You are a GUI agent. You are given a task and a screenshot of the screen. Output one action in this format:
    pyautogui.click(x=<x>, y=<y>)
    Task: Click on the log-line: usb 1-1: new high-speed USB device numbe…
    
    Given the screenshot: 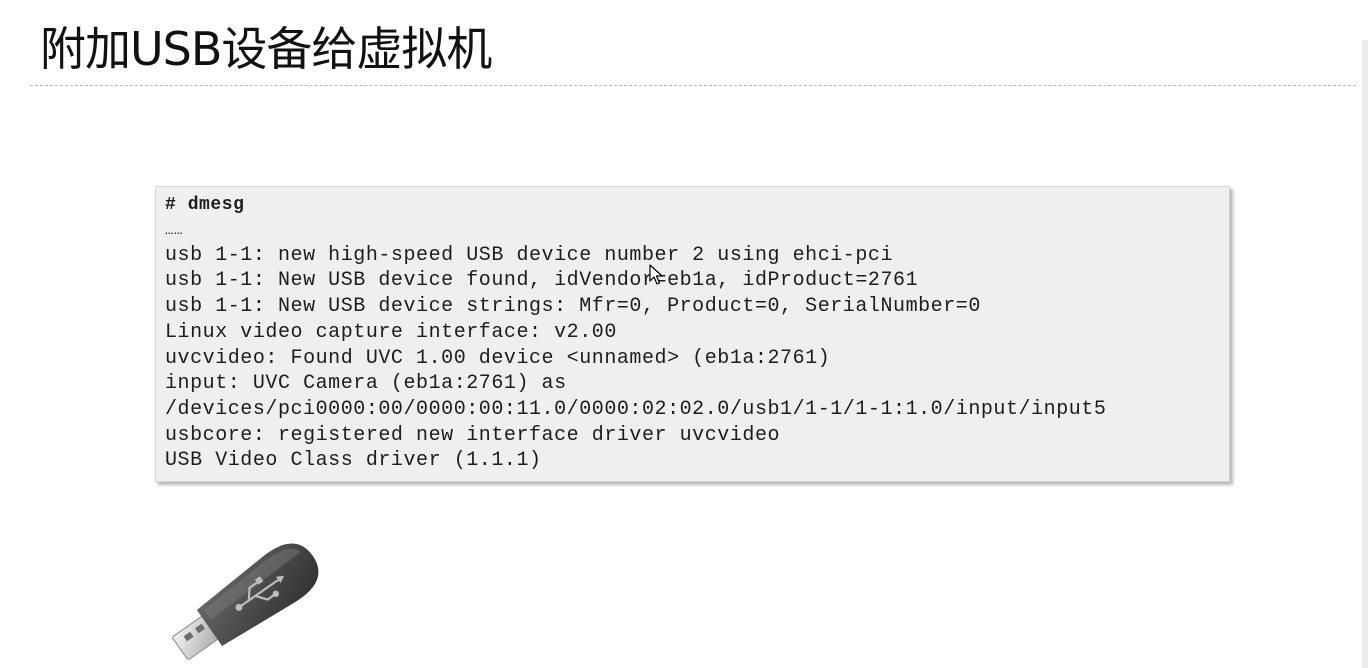 What is the action you would take?
    pyautogui.click(x=529, y=255)
    